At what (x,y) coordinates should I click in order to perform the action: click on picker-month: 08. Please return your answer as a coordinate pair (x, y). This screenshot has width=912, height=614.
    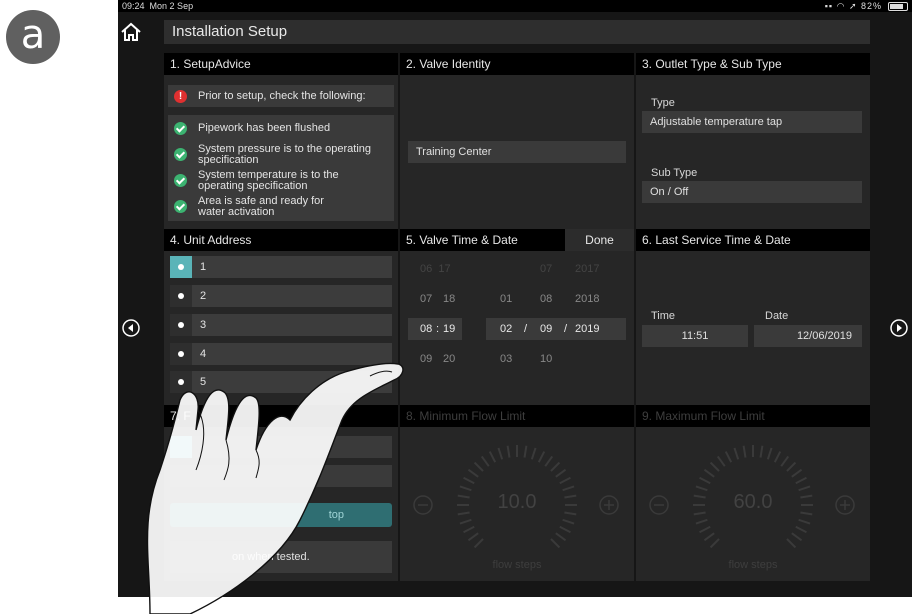
    Looking at the image, I should click on (546, 299).